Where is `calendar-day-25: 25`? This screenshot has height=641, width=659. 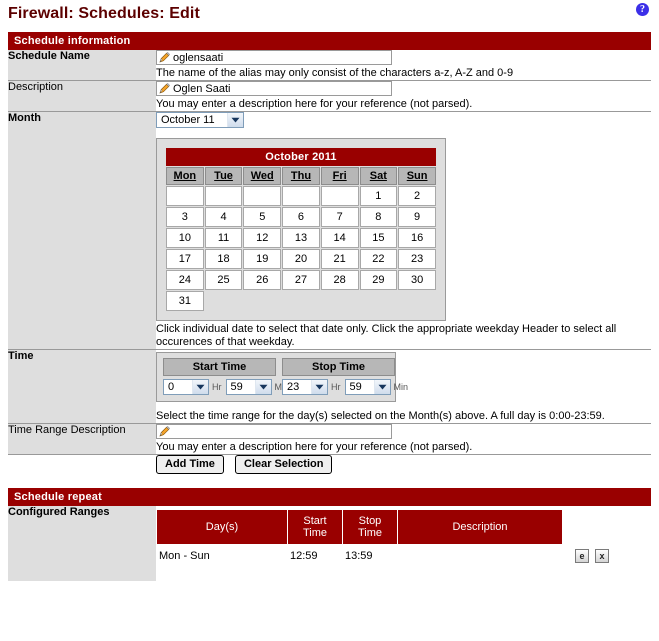 calendar-day-25: 25 is located at coordinates (223, 280).